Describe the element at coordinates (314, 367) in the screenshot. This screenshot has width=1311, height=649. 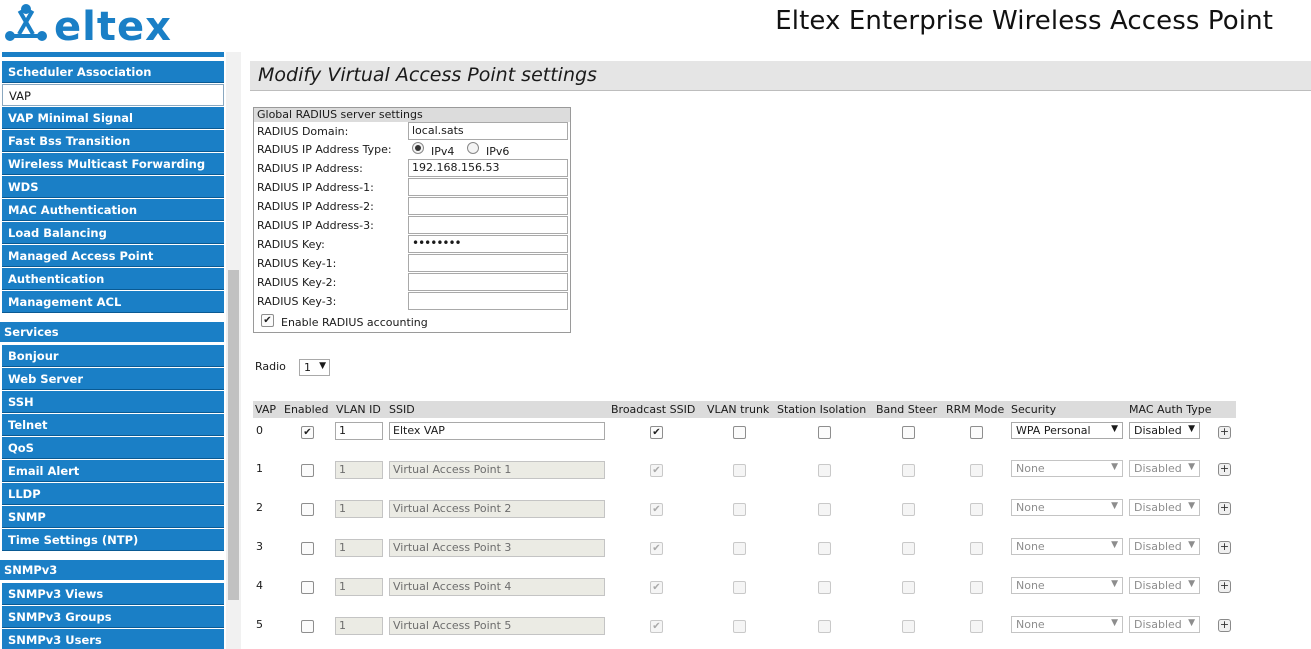
I see `radio-select: 1 ▼` at that location.